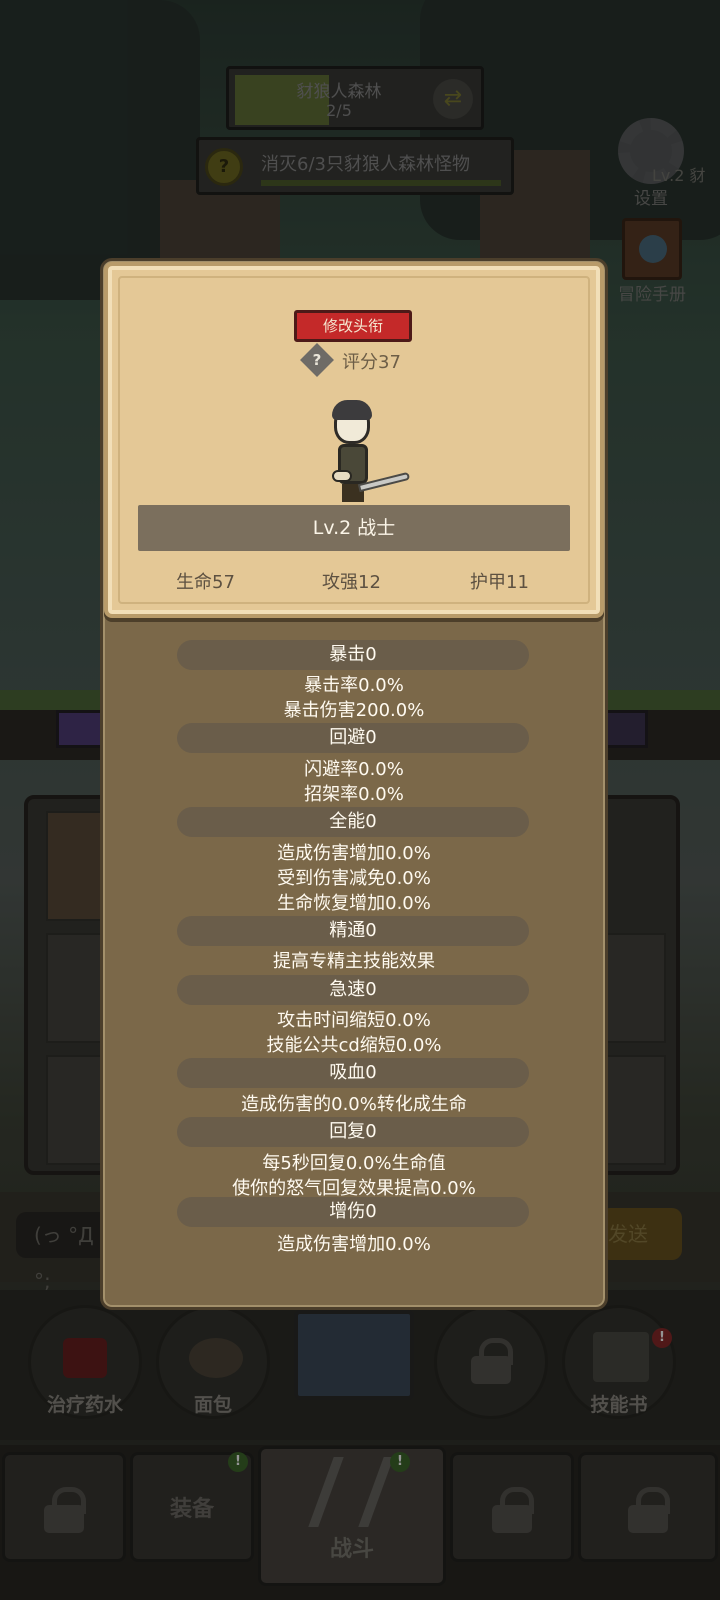  I want to click on attr-line: 生命恢复增加0.0%, so click(354, 903).